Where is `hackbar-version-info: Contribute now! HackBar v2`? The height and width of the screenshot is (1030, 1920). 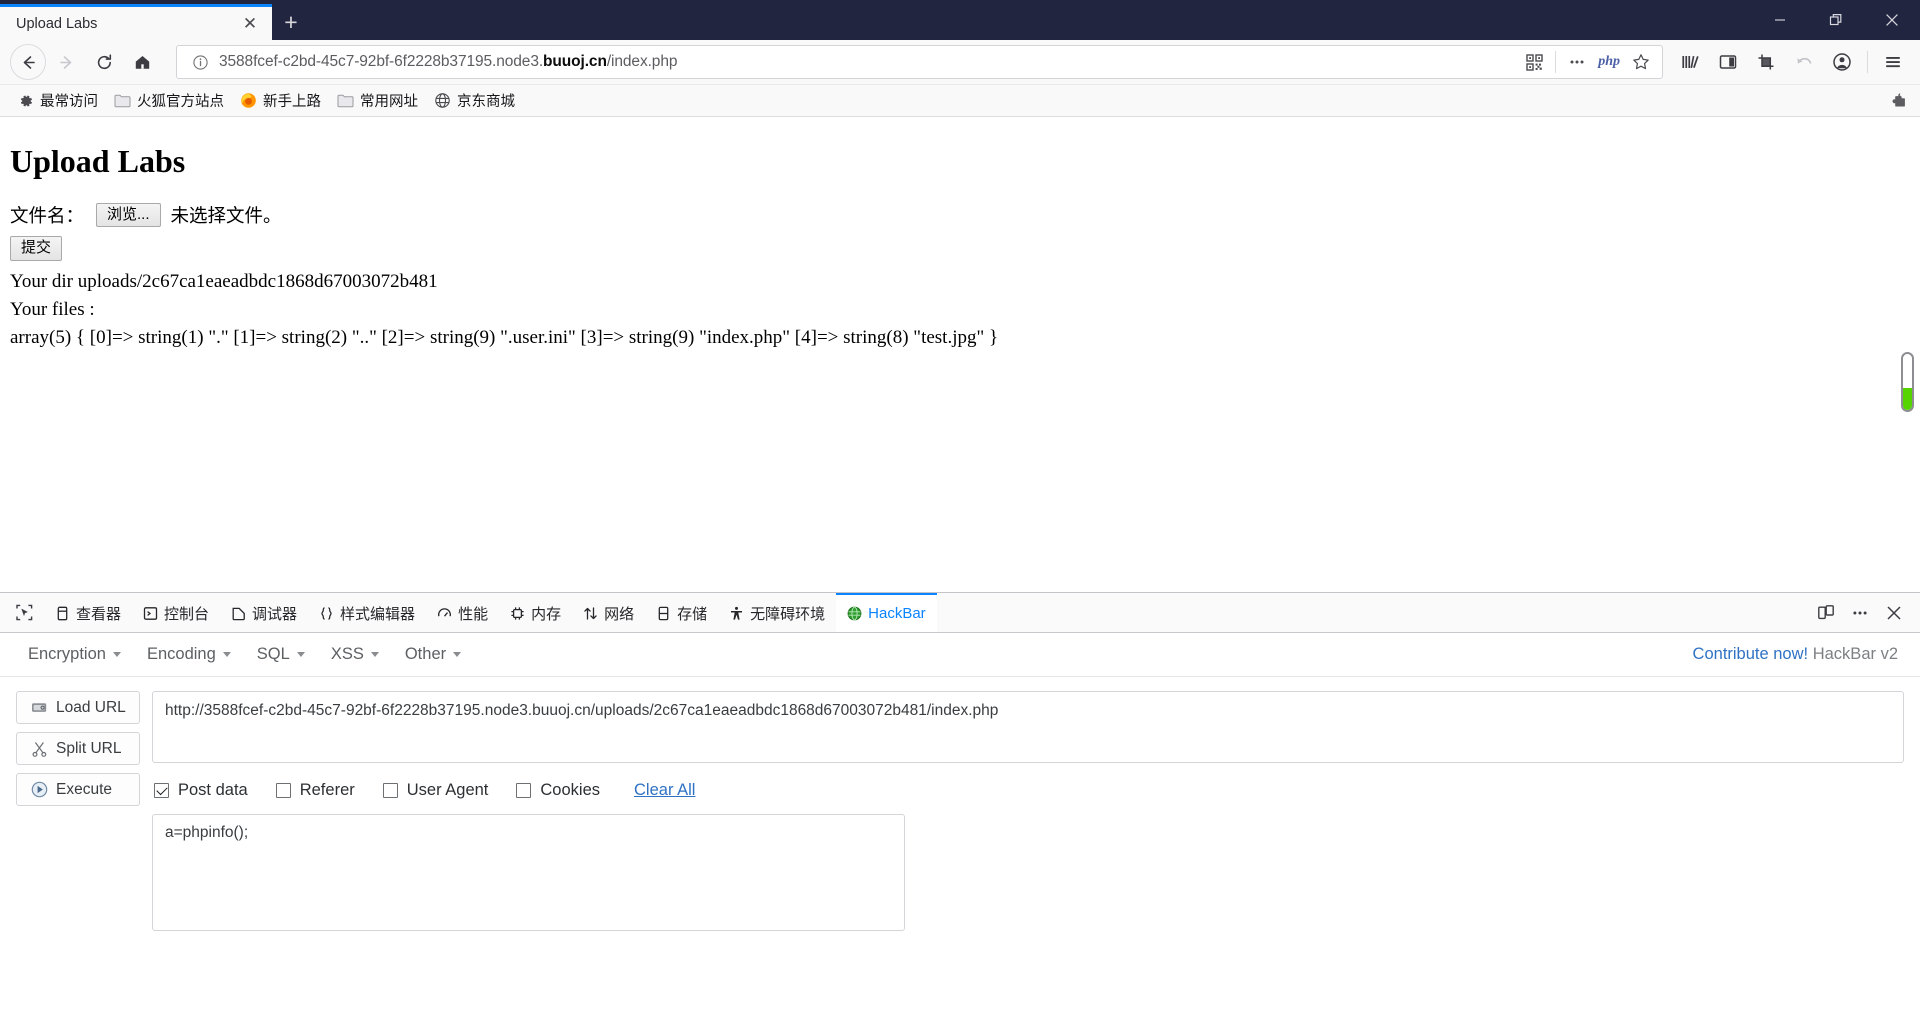 hackbar-version-info: Contribute now! HackBar v2 is located at coordinates (1798, 654).